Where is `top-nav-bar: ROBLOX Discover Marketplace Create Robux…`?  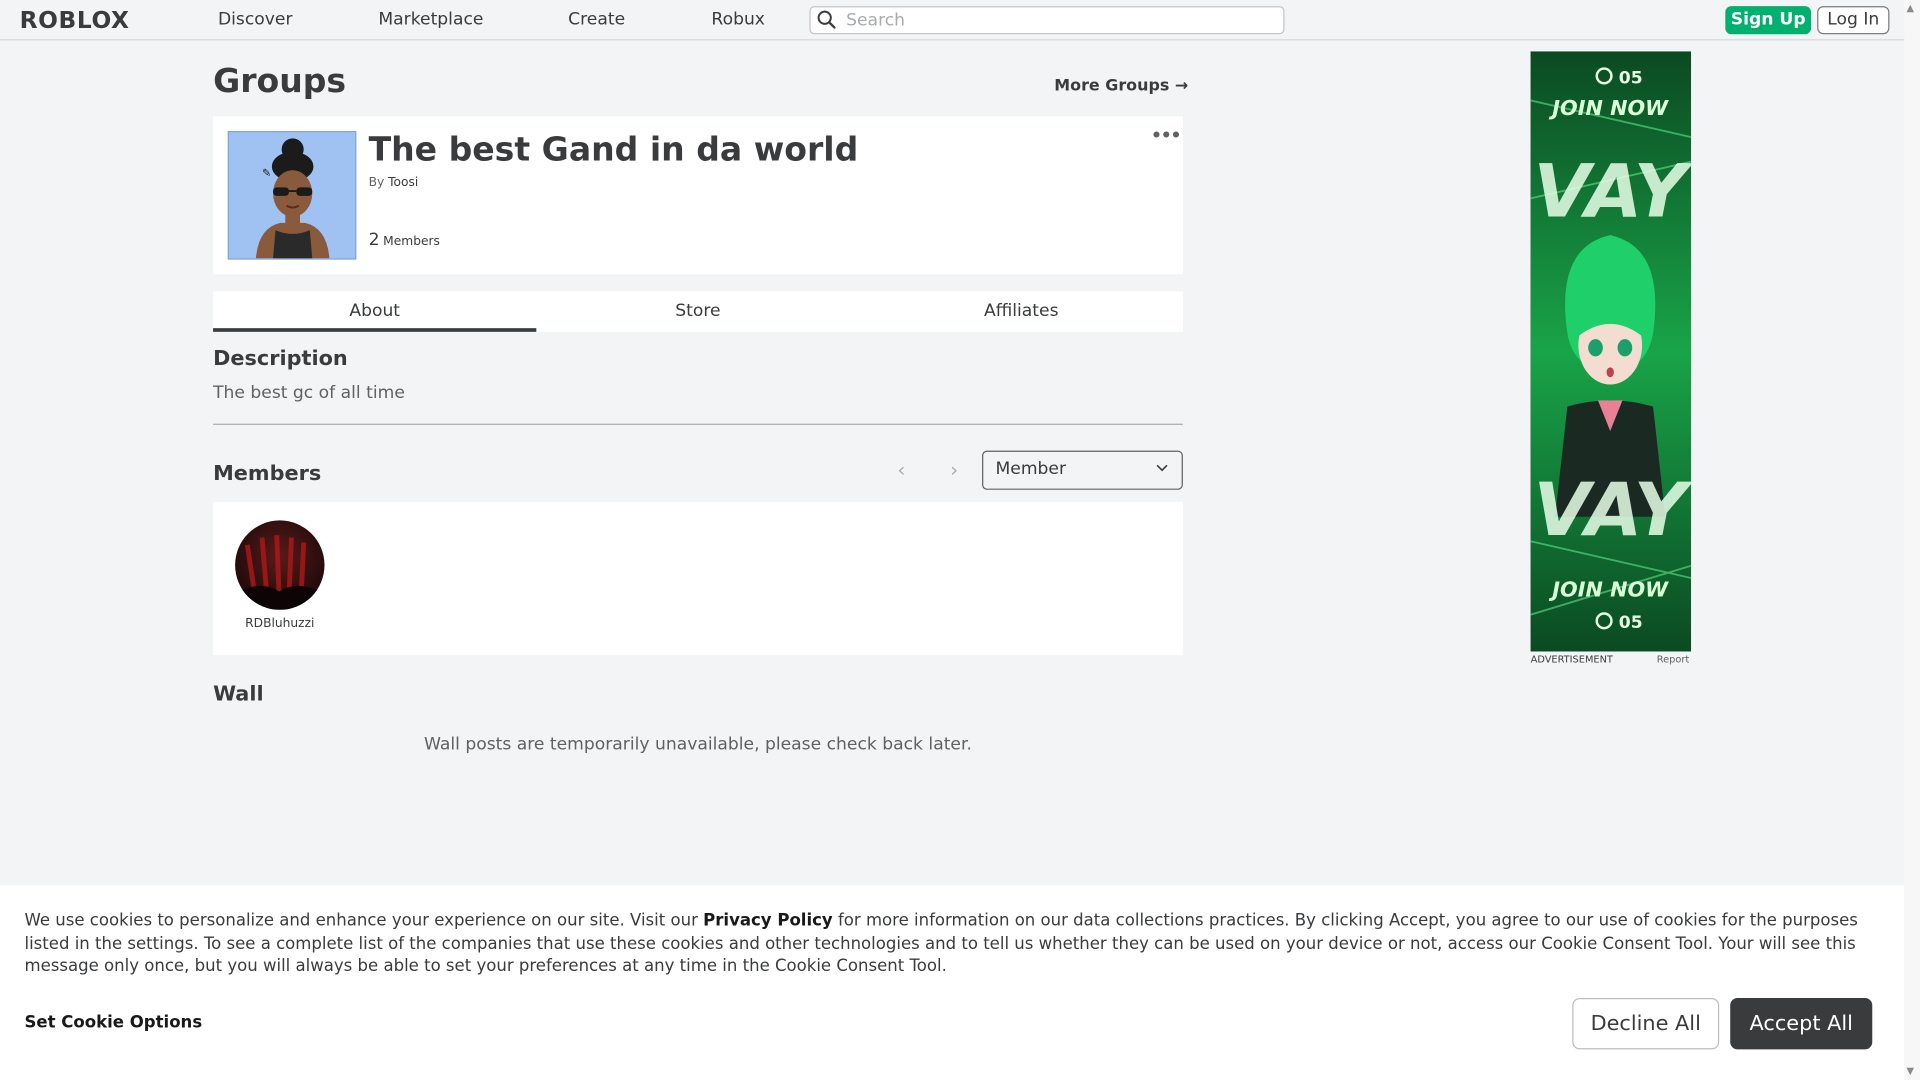 top-nav-bar: ROBLOX Discover Marketplace Create Robux… is located at coordinates (960, 20).